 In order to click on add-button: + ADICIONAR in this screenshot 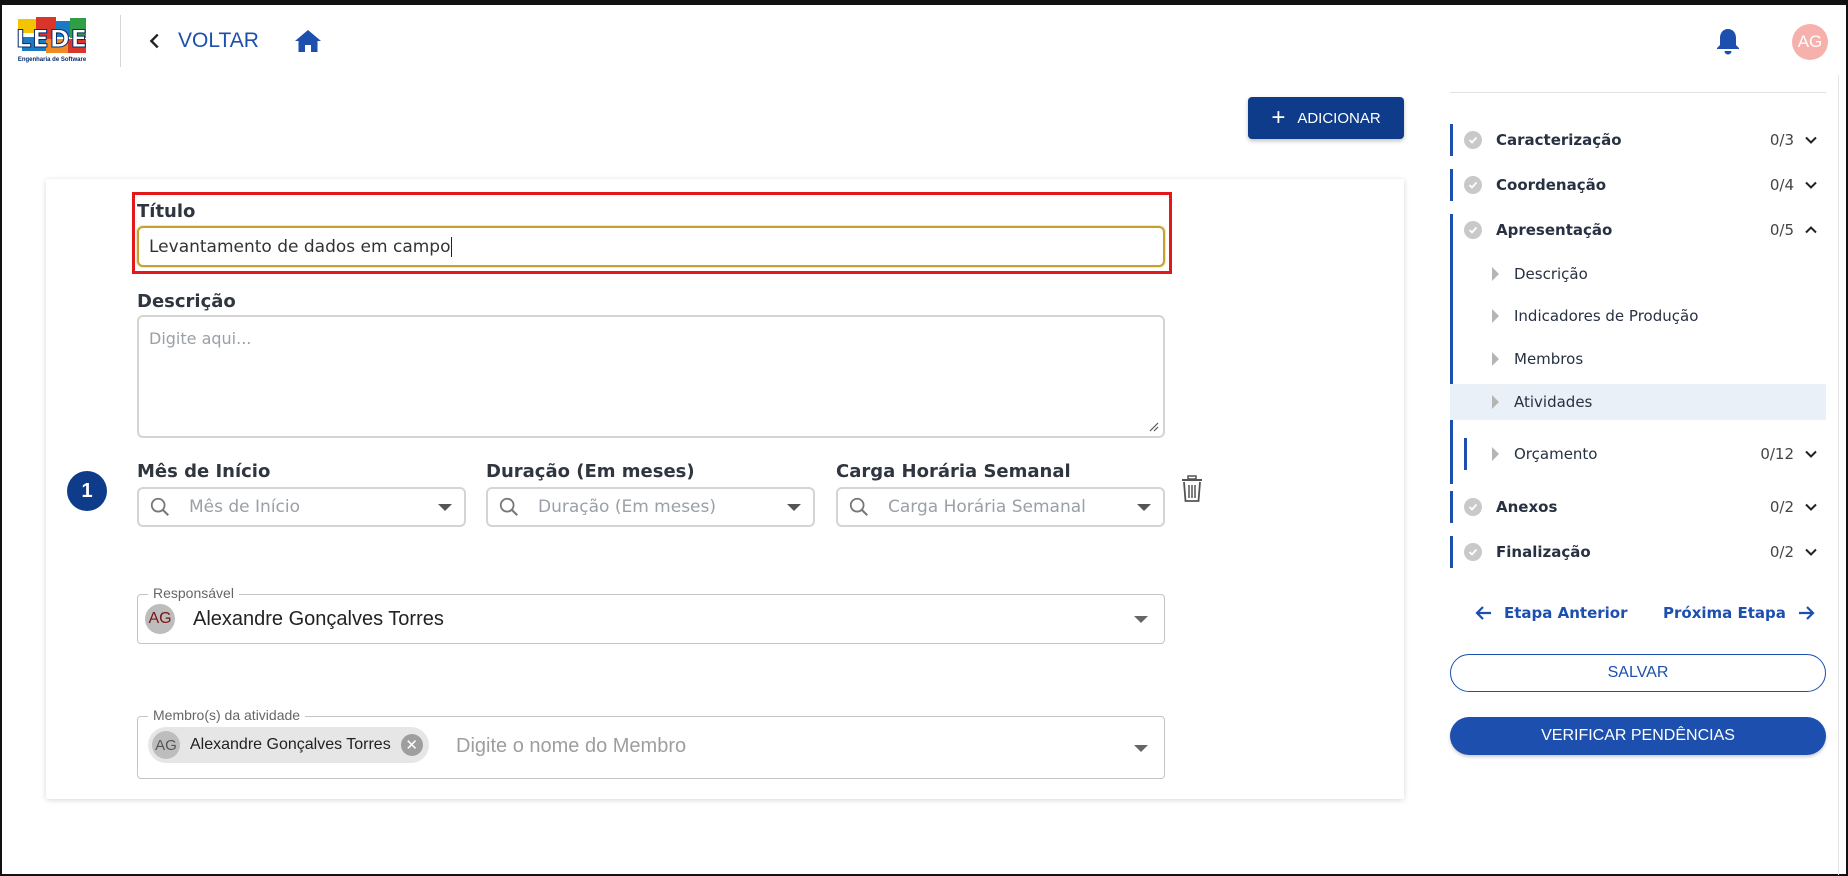, I will do `click(1326, 118)`.